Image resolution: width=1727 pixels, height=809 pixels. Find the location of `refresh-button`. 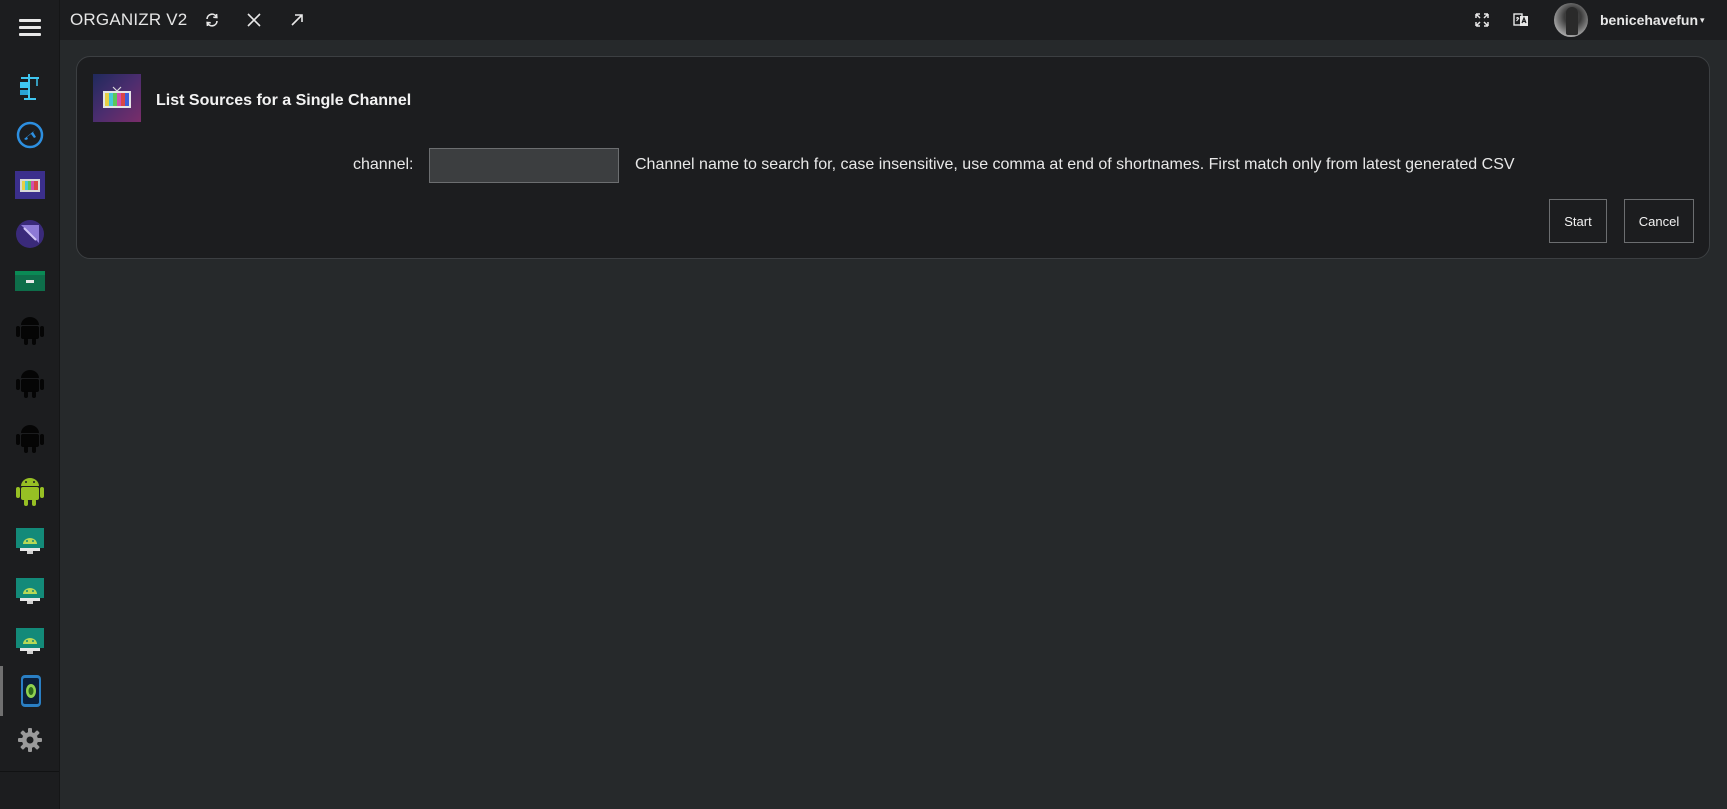

refresh-button is located at coordinates (212, 20).